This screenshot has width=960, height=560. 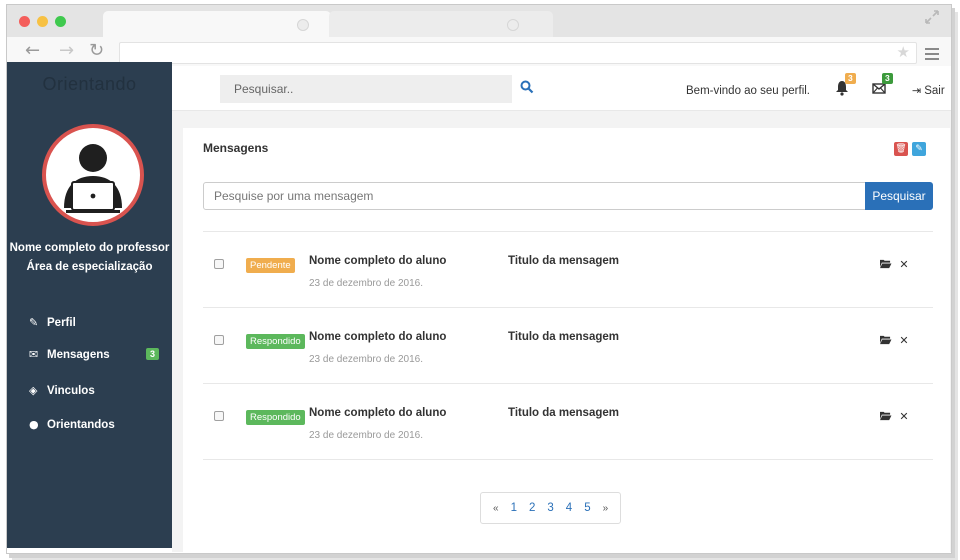 What do you see at coordinates (61, 323) in the screenshot?
I see `sidebar-item-label: Perfil` at bounding box center [61, 323].